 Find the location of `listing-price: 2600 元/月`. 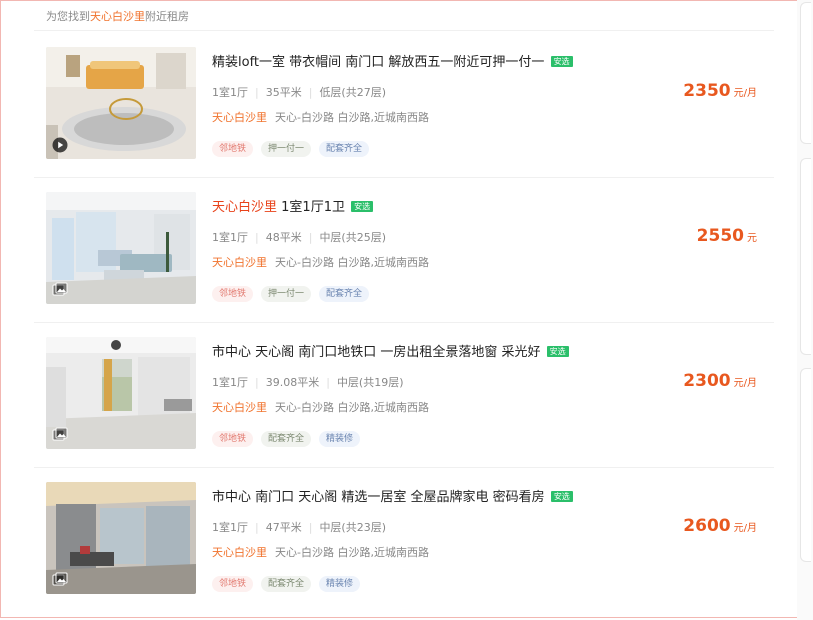

listing-price: 2600 元/月 is located at coordinates (720, 526).